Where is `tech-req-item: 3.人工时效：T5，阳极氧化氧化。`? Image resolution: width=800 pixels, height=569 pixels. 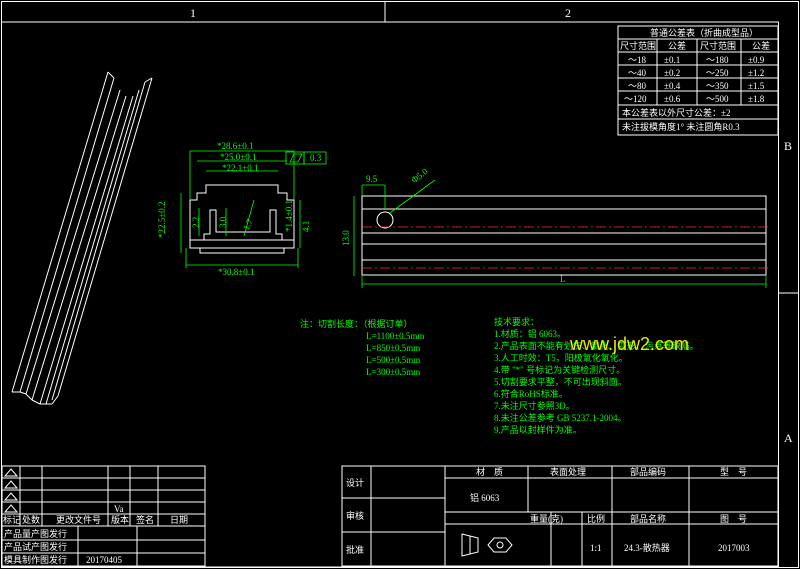
tech-req-item: 3.人工时效：T5，阳极氧化氧化。 is located at coordinates (561, 358).